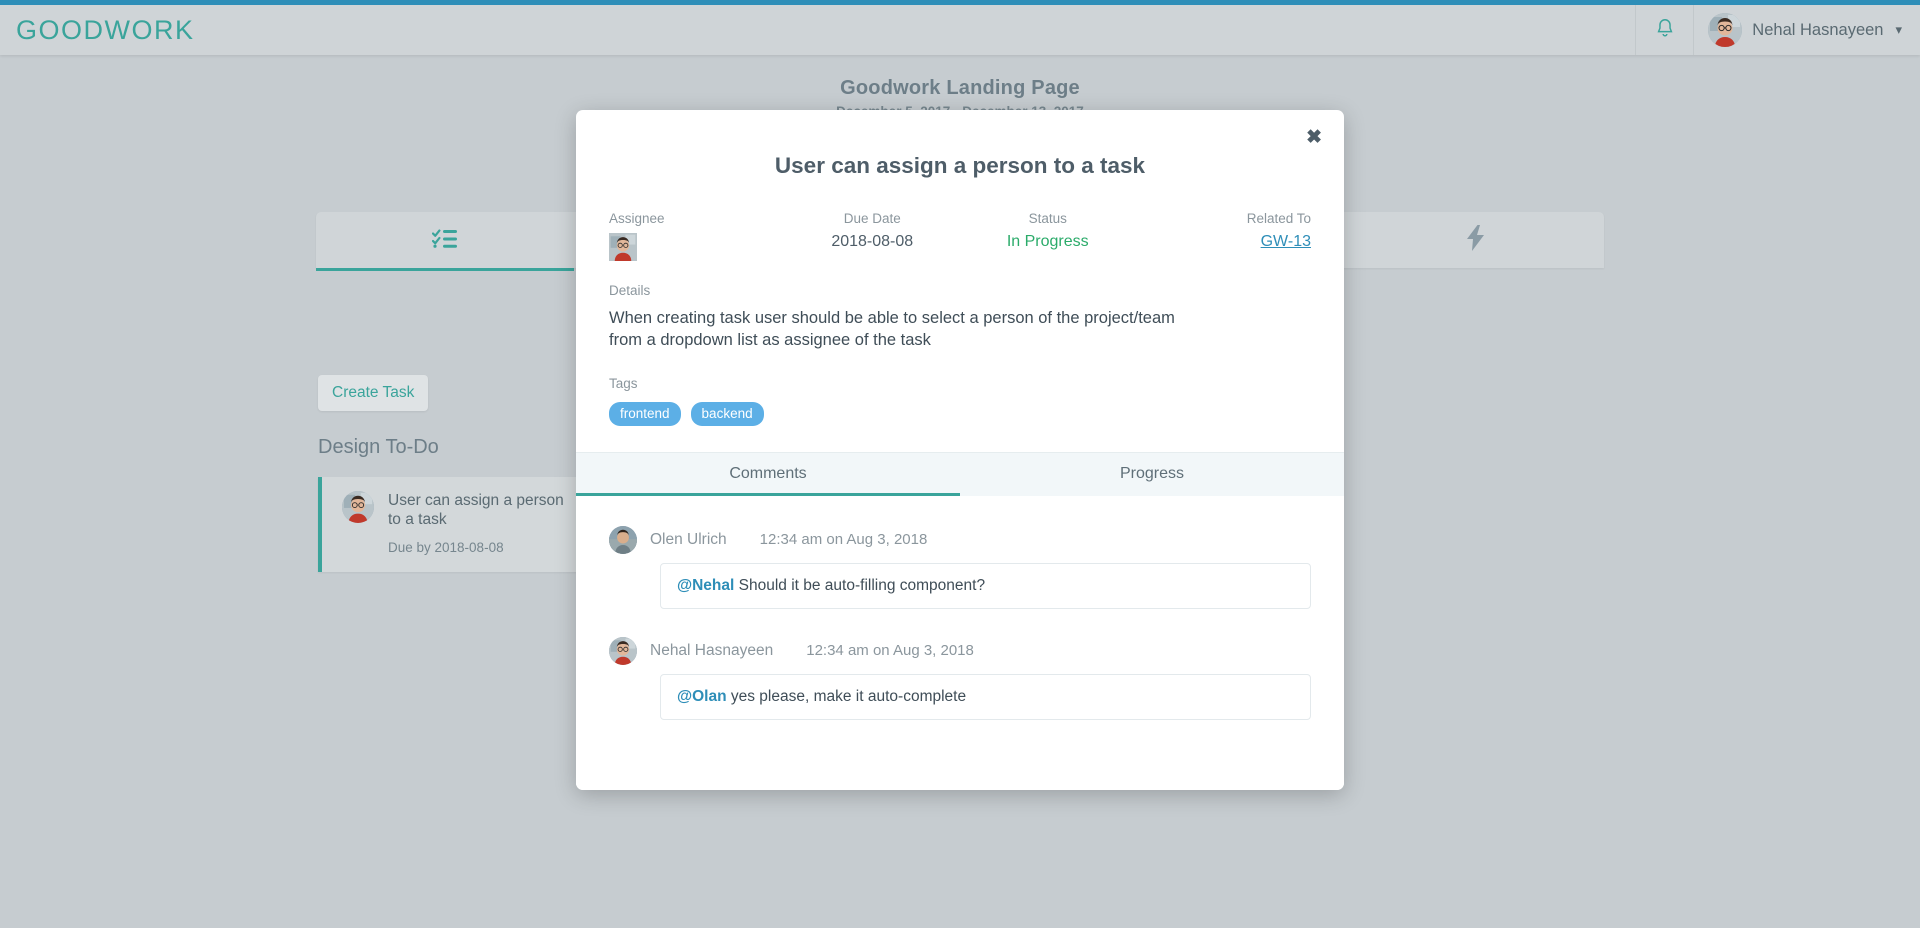 The width and height of the screenshot is (1920, 928). I want to click on related-to-link: GW-13, so click(1223, 242).